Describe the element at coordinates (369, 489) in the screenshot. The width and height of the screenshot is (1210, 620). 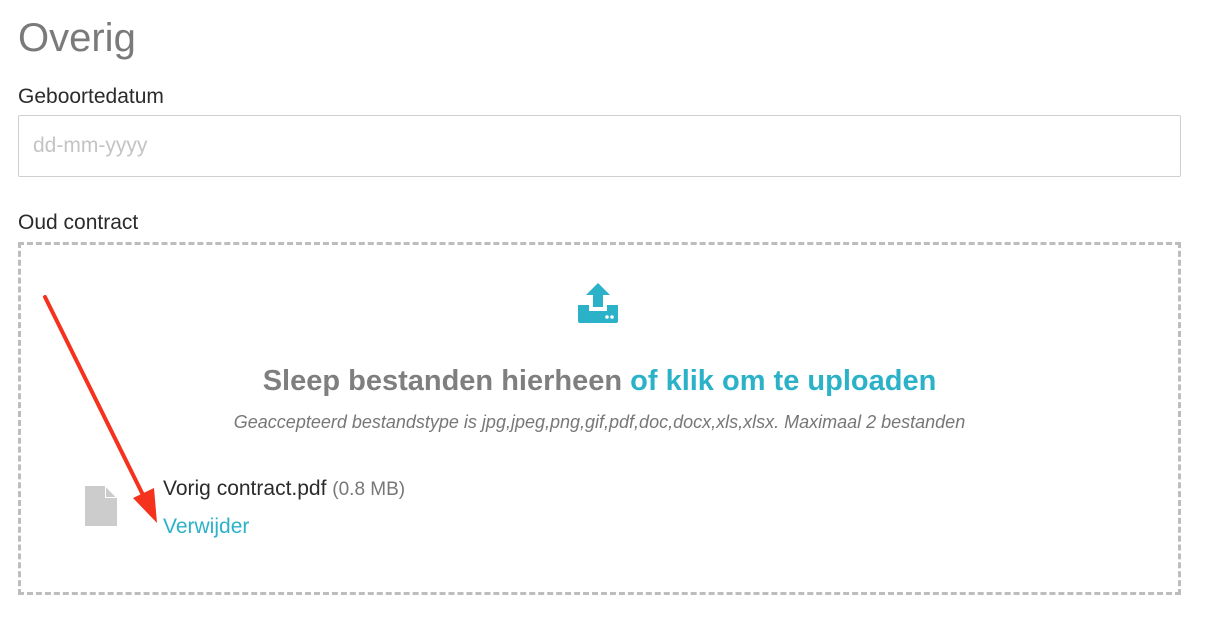
I see `file-size: (0.8 MB)` at that location.